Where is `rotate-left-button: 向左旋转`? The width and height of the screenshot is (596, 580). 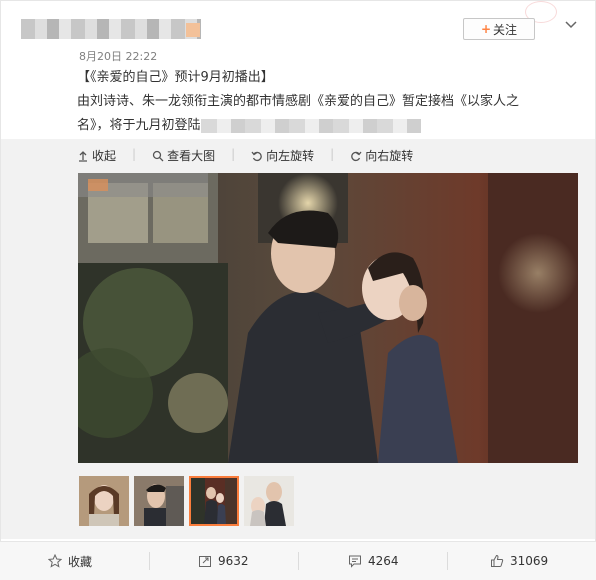 rotate-left-button: 向左旋转 is located at coordinates (282, 155).